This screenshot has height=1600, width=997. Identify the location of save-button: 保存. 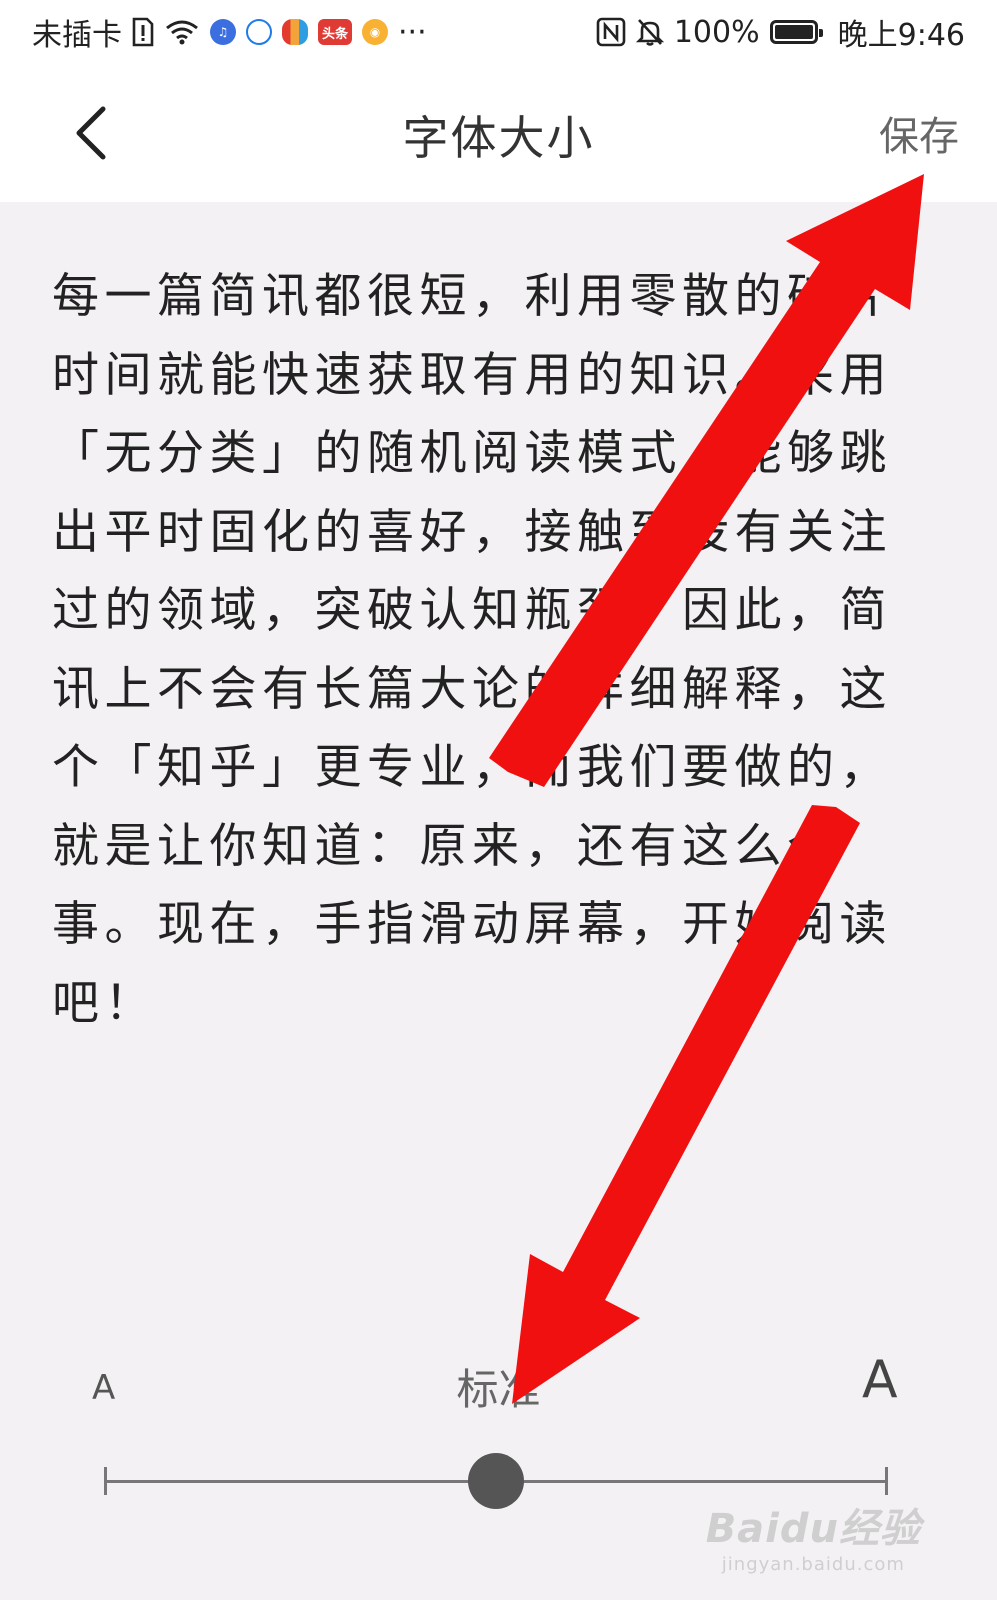
(919, 133).